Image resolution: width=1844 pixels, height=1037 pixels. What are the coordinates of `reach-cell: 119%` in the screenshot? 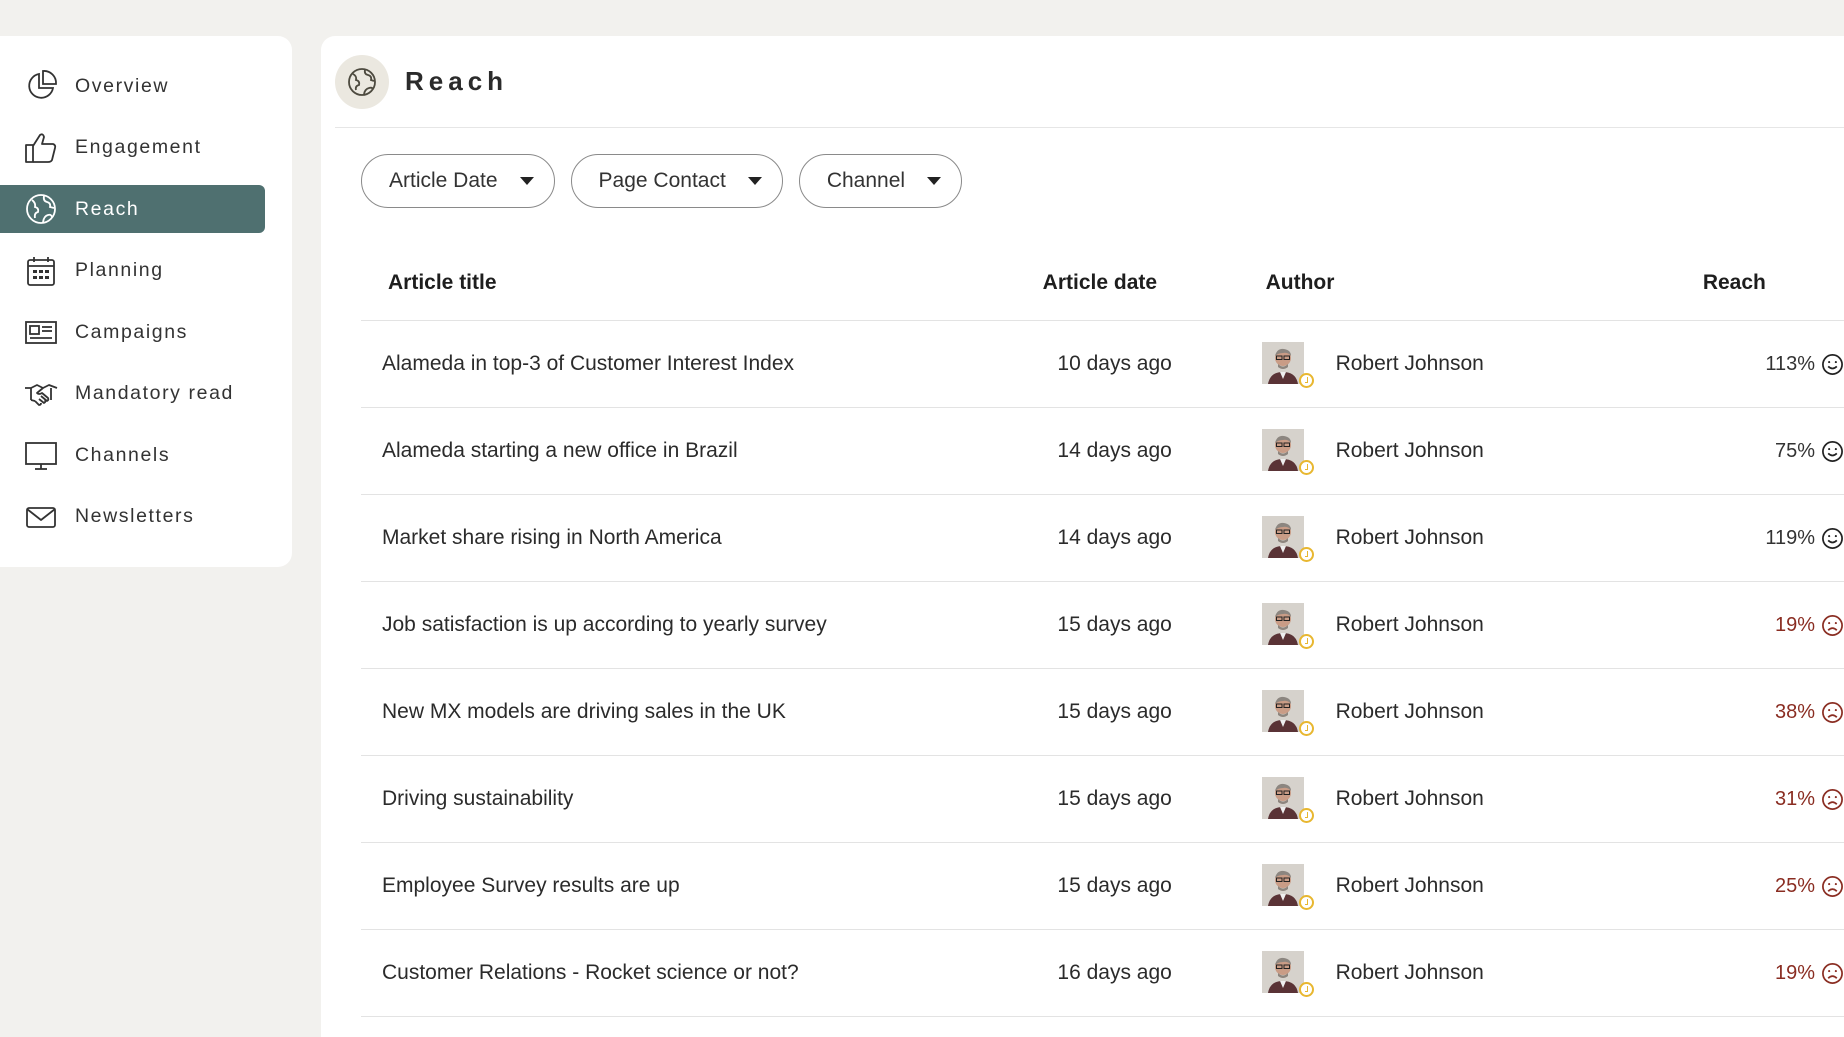 It's located at (1769, 538).